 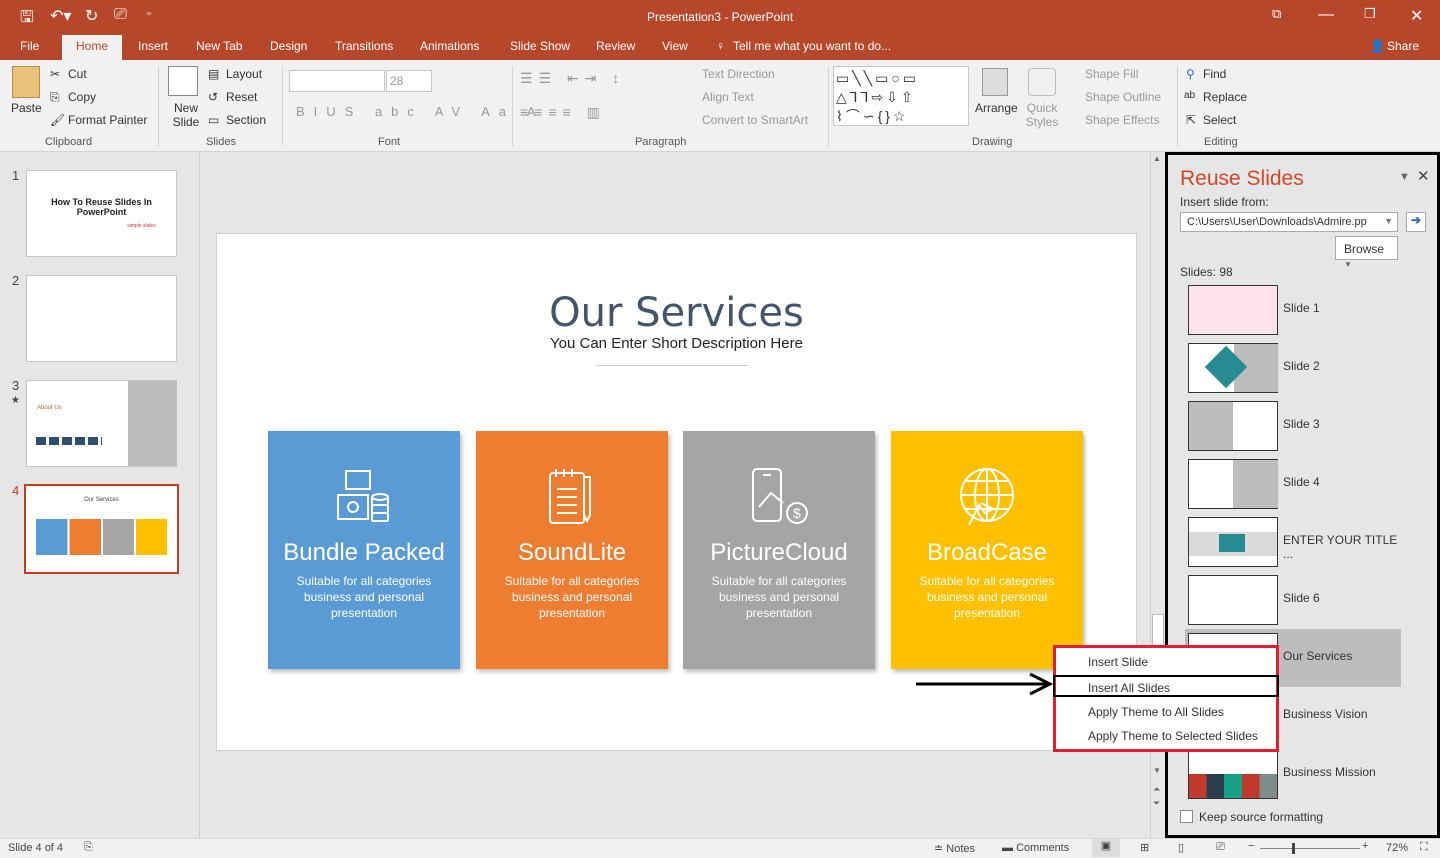 I want to click on slide-subtitle: You Can Enter Short Description Here, so click(x=676, y=343).